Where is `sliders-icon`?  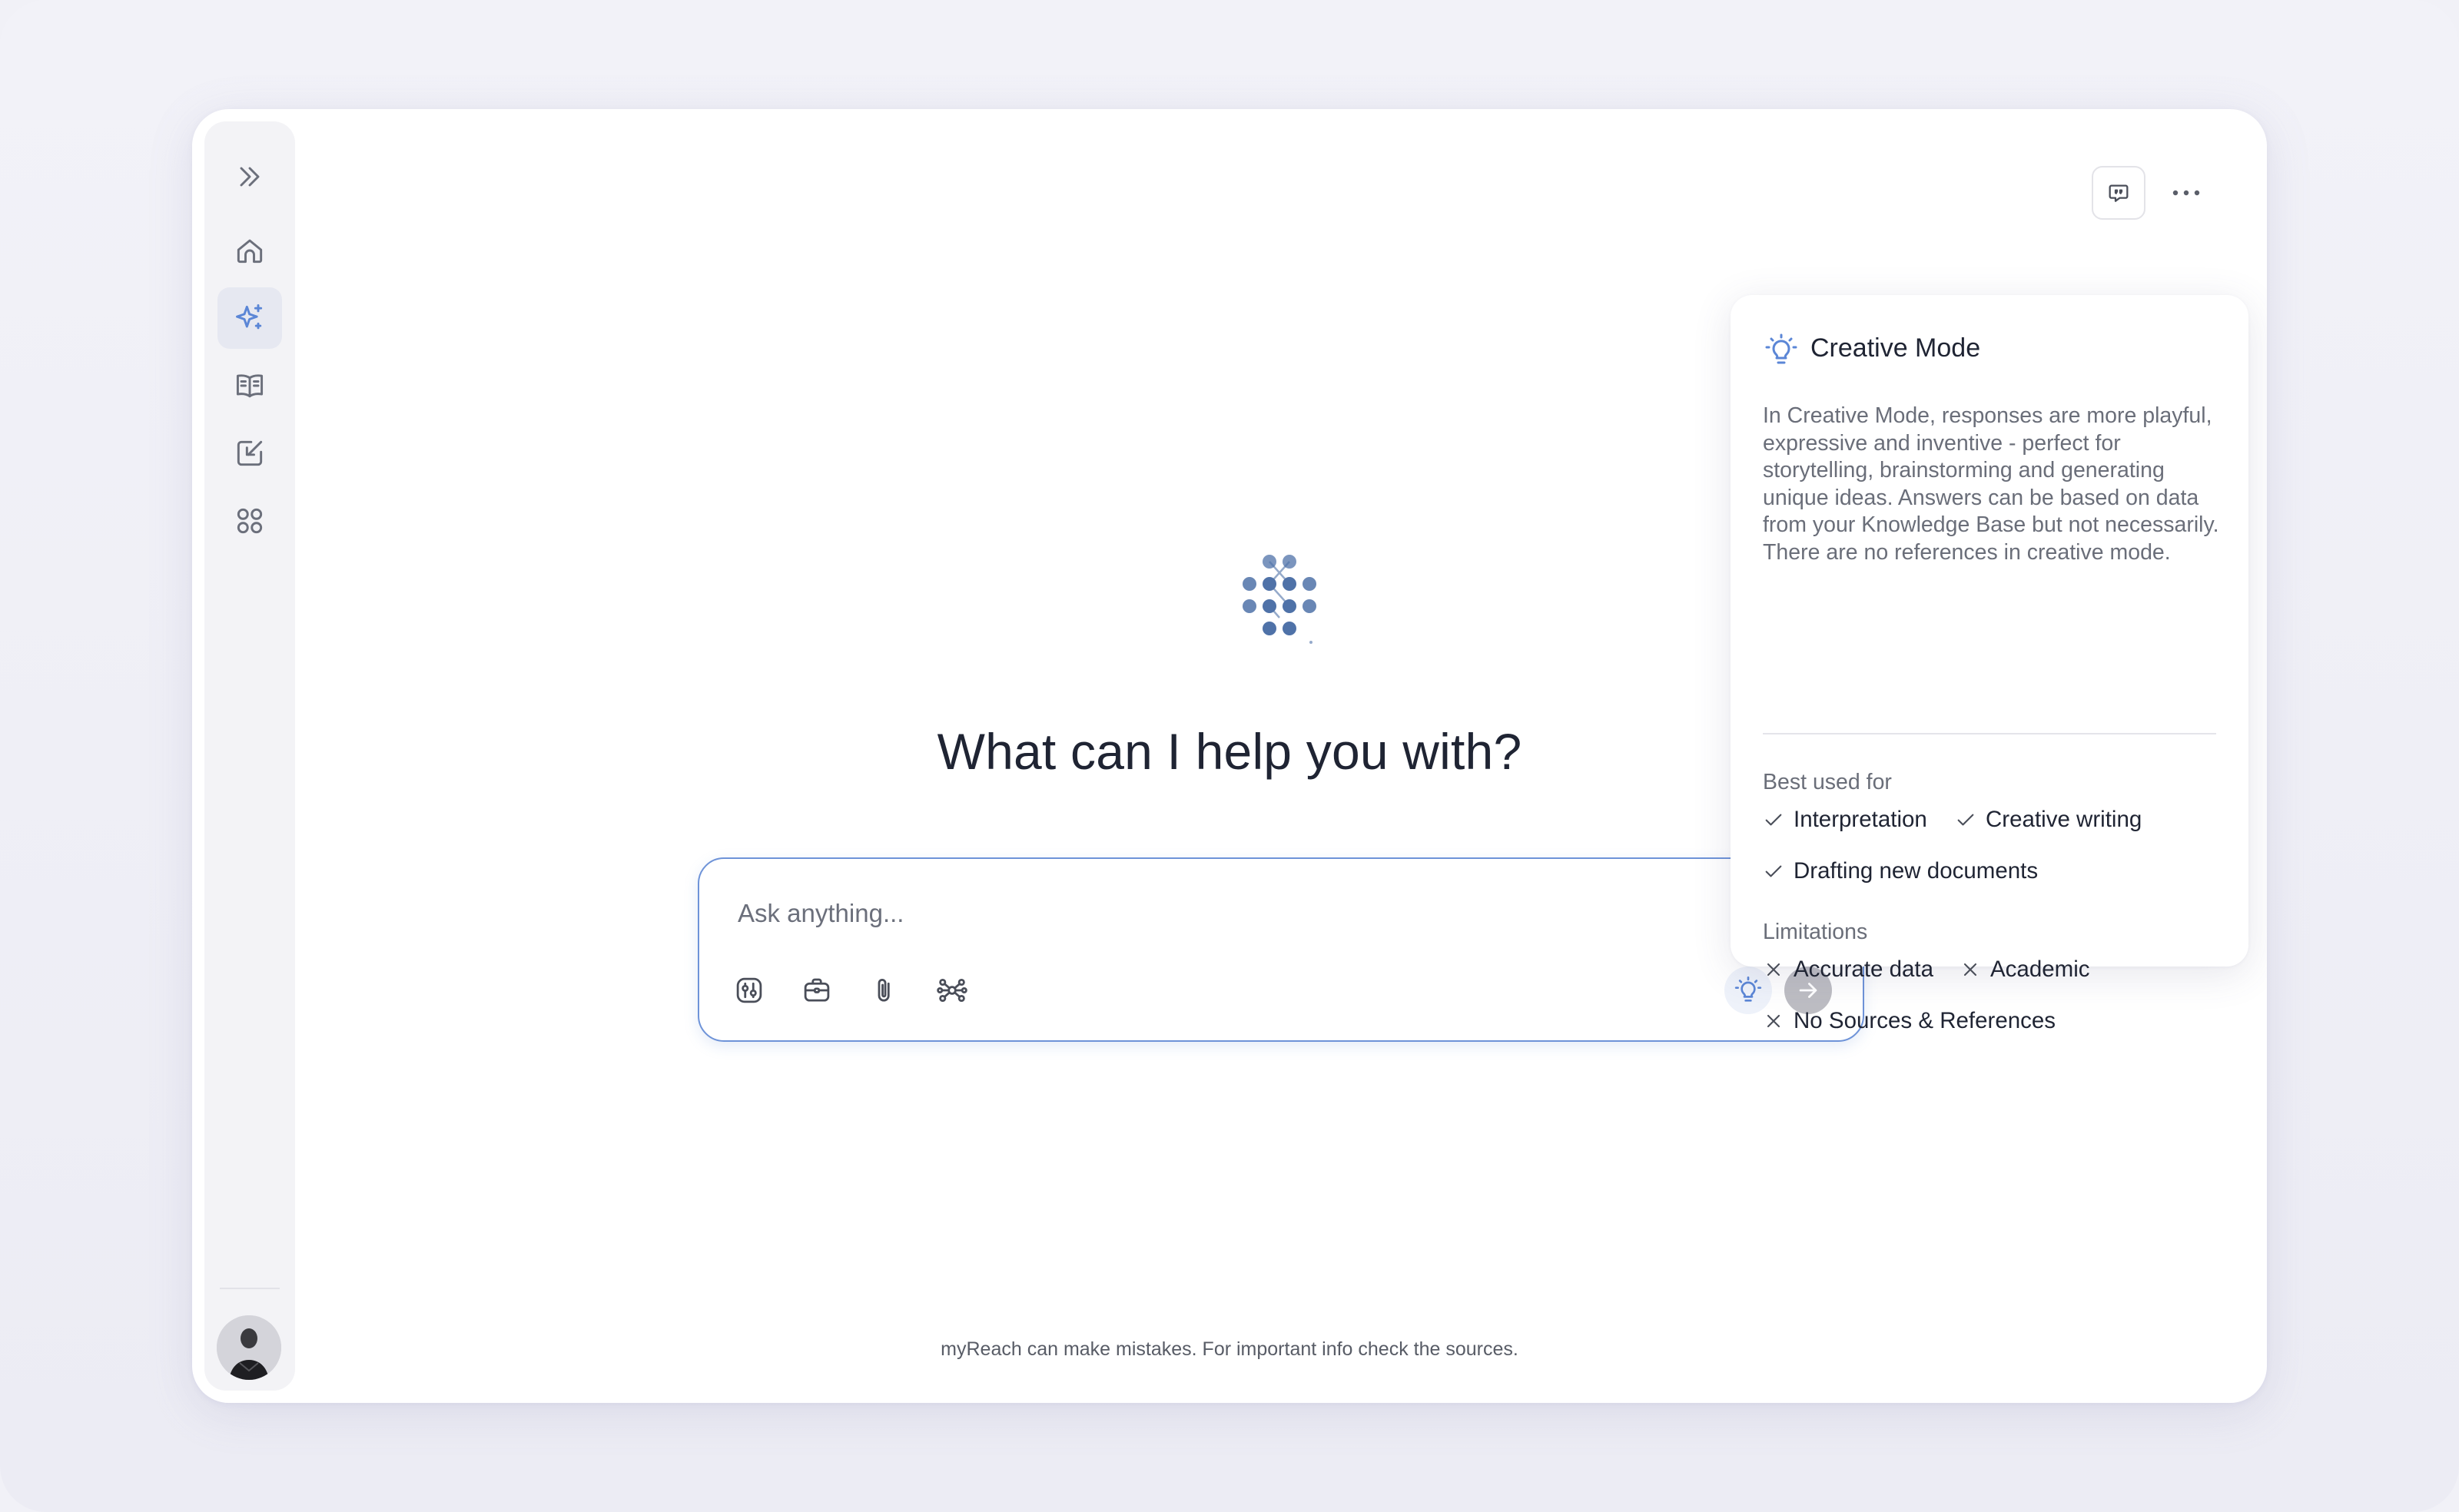
sliders-icon is located at coordinates (749, 990).